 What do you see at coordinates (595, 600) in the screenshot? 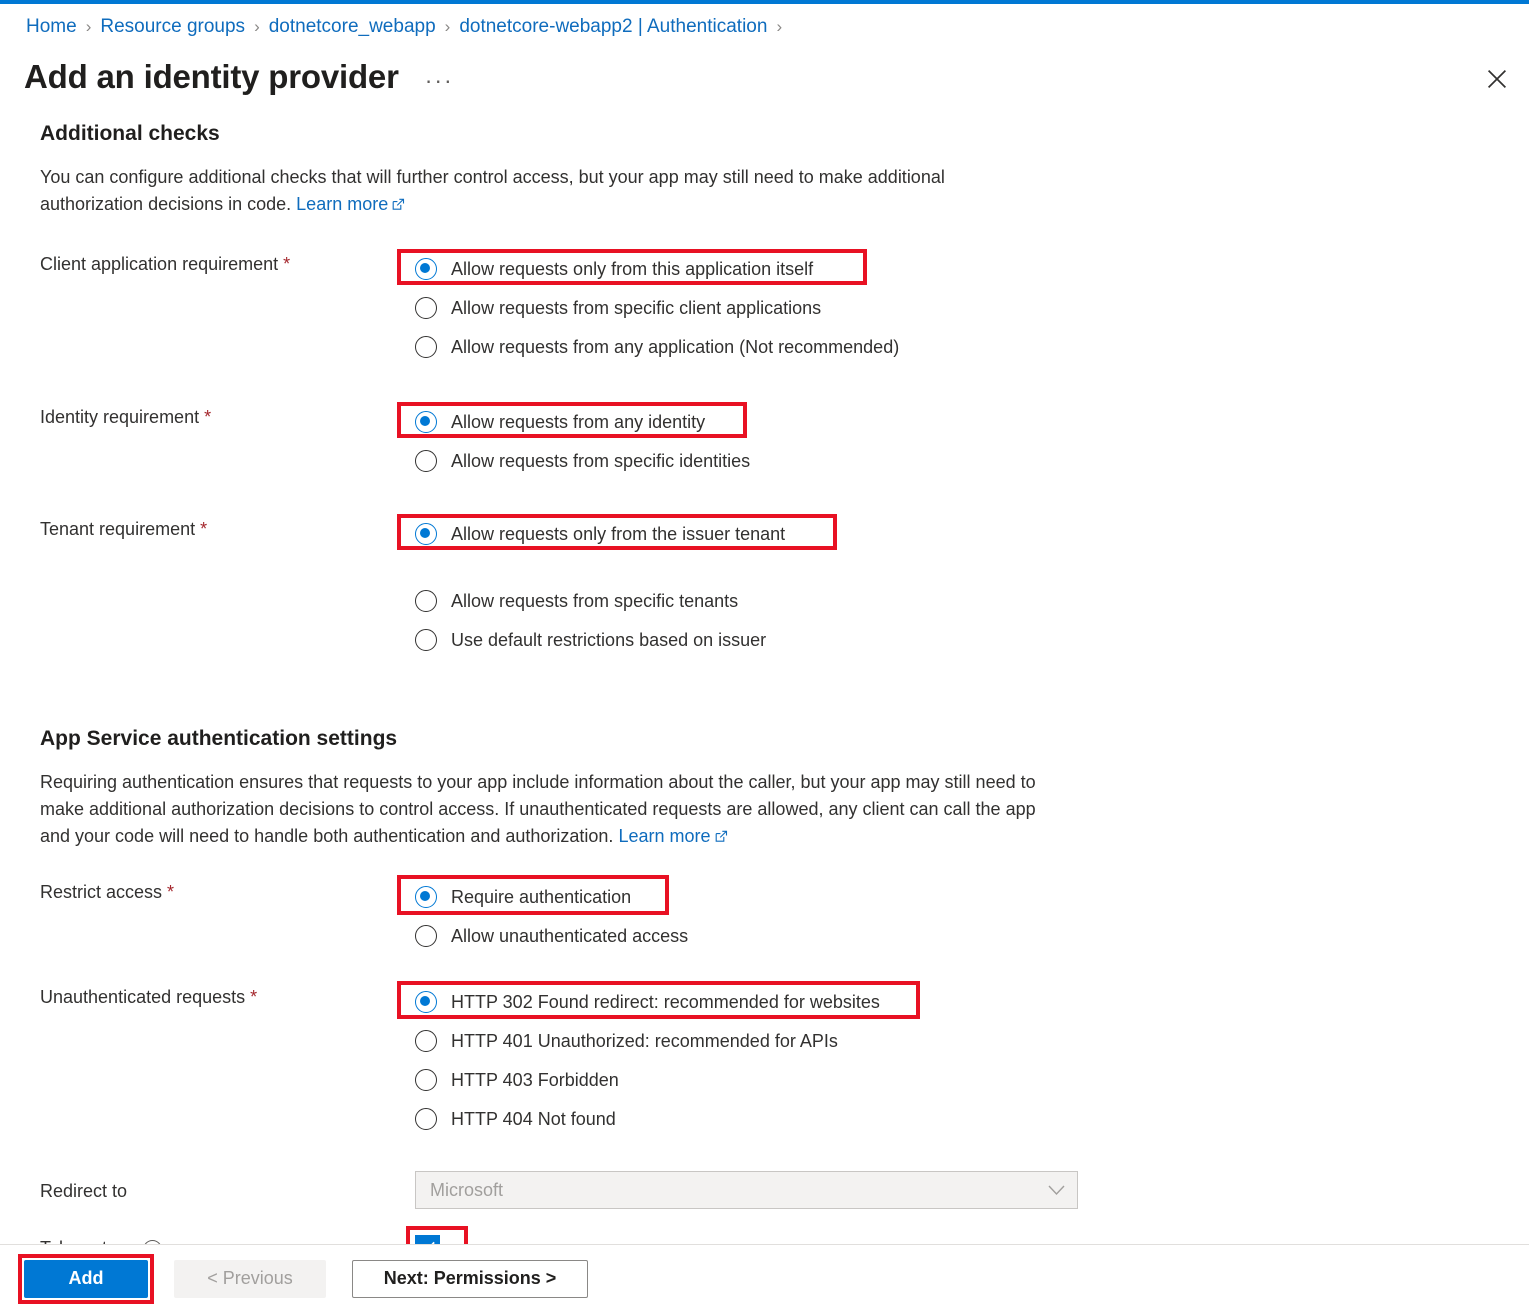
I see `radio-label: Allow requests from specific tenants` at bounding box center [595, 600].